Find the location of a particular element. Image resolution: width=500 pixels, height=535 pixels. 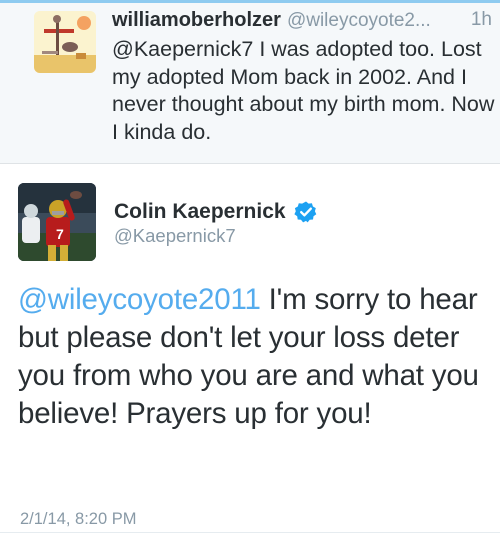

mention-link: @wileycoyote2011 is located at coordinates (139, 299).